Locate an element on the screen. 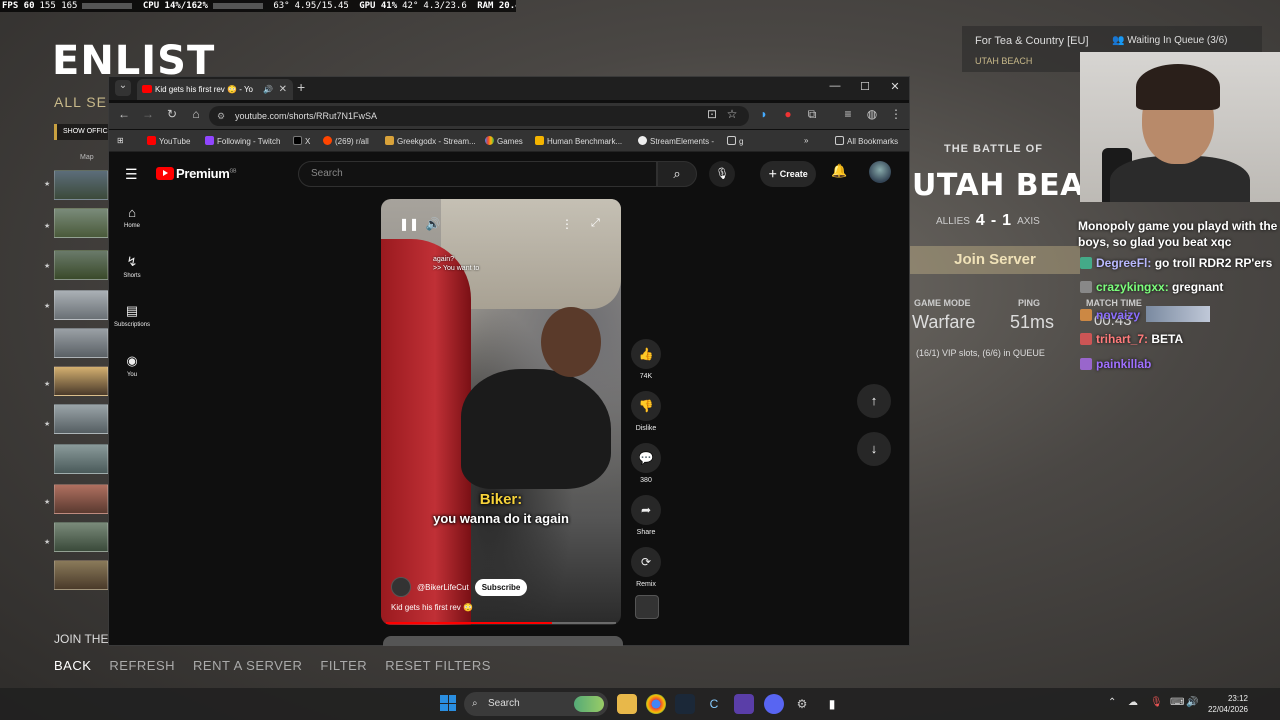  sidebar-item-home: ⌂ Home is located at coordinates (132, 217).